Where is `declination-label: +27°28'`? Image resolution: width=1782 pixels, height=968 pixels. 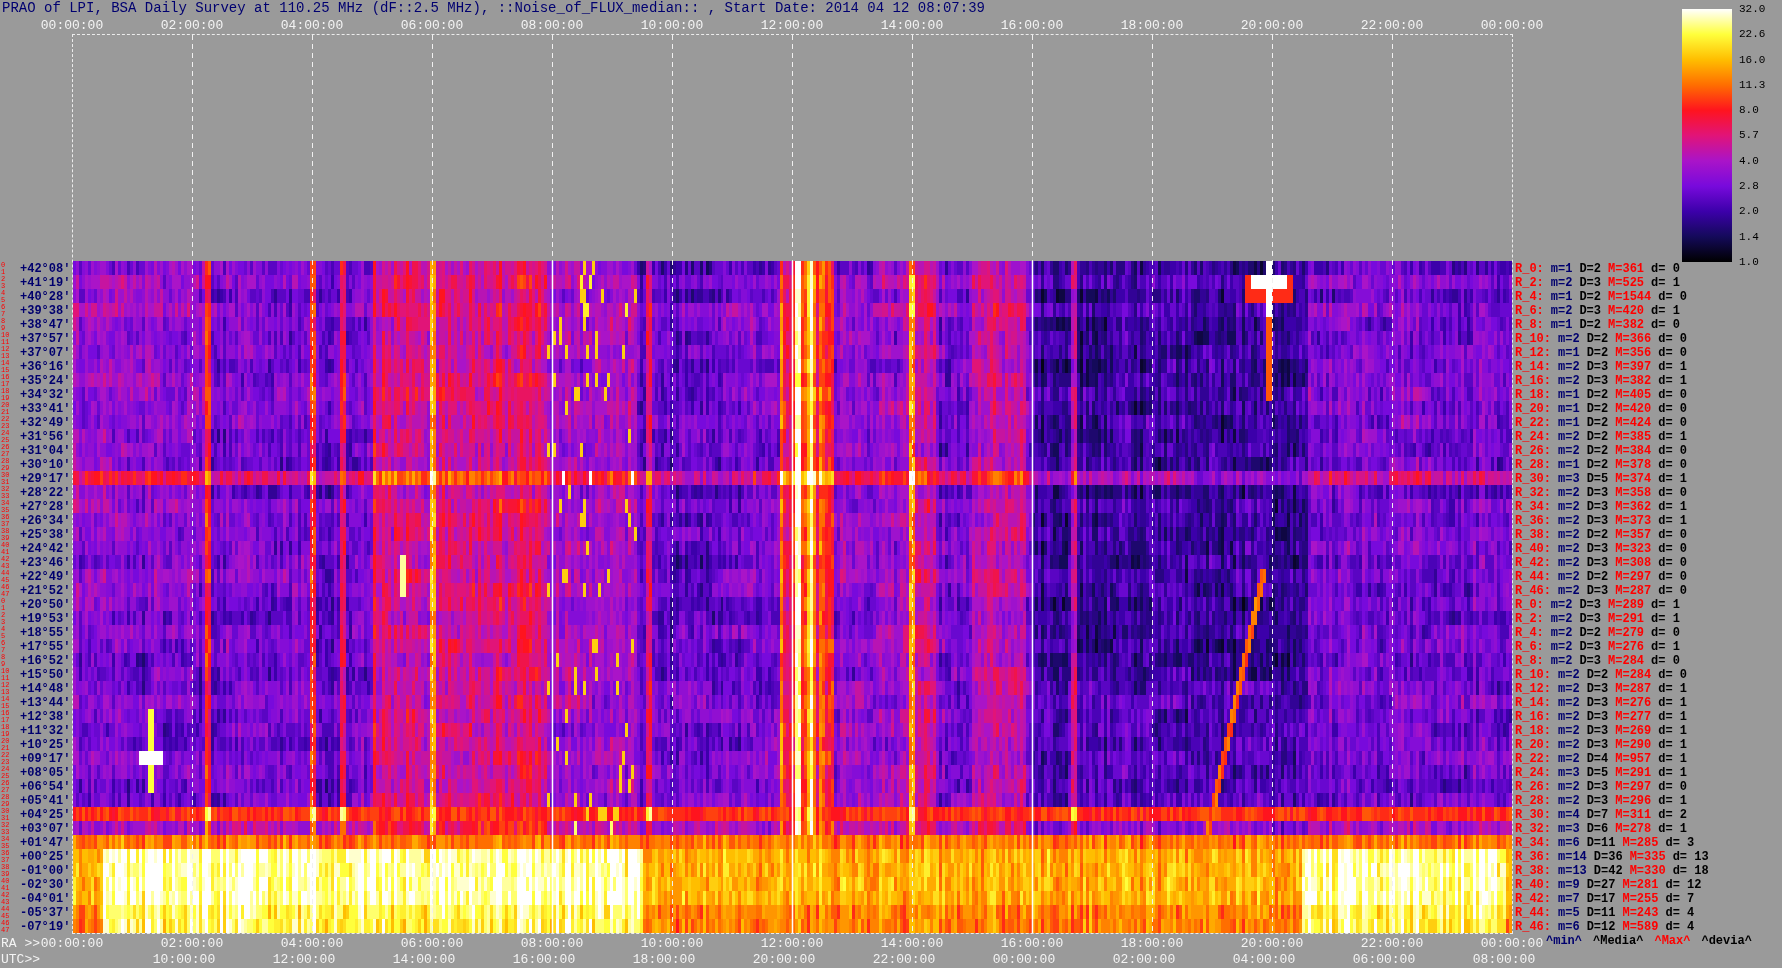
declination-label: +27°28' is located at coordinates (45, 507).